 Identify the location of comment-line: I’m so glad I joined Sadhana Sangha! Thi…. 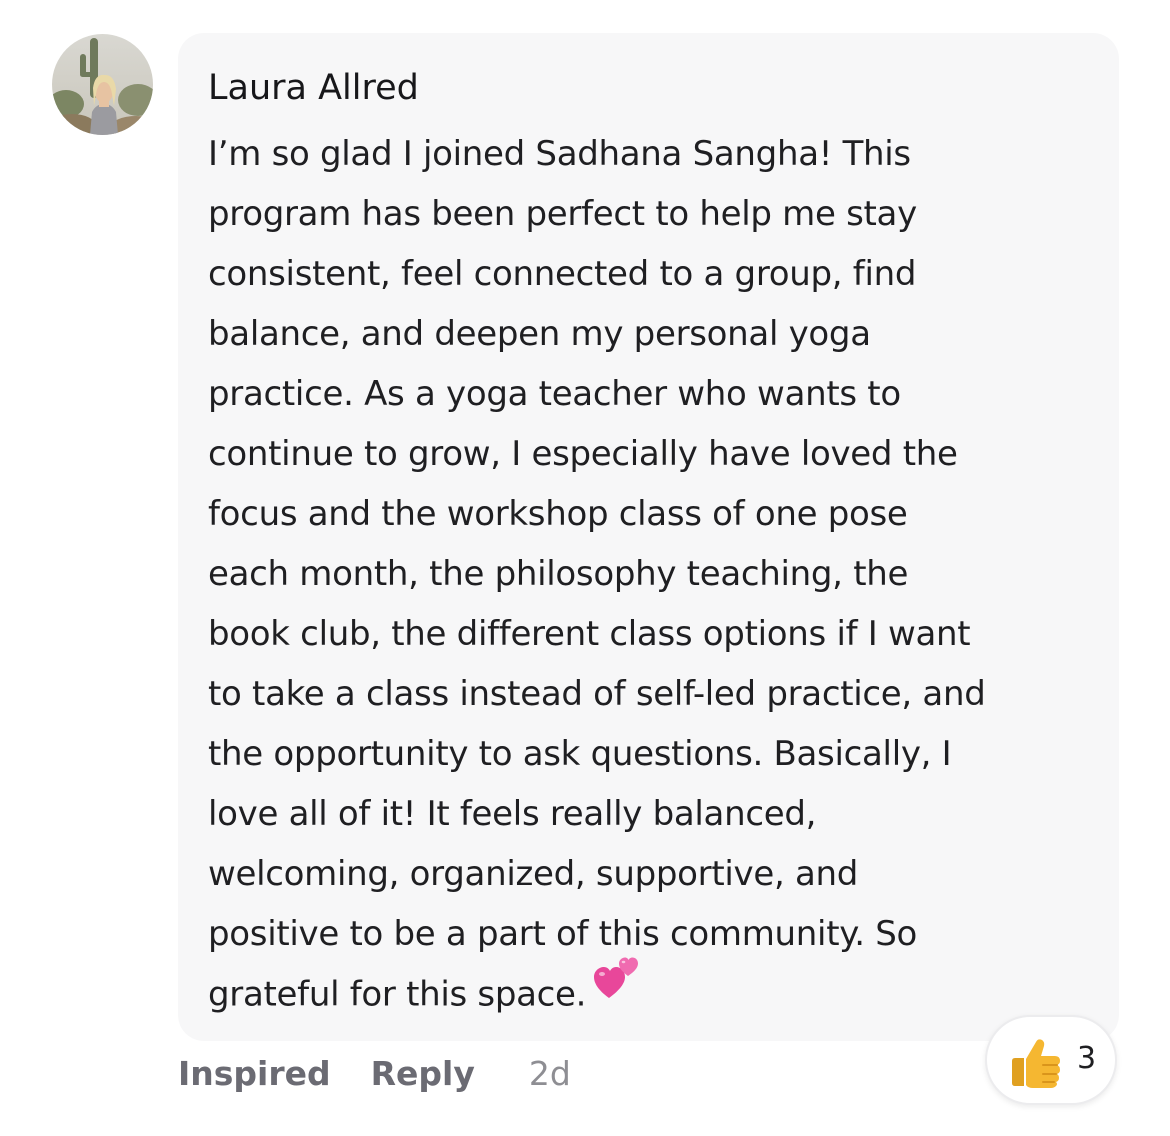
(559, 154).